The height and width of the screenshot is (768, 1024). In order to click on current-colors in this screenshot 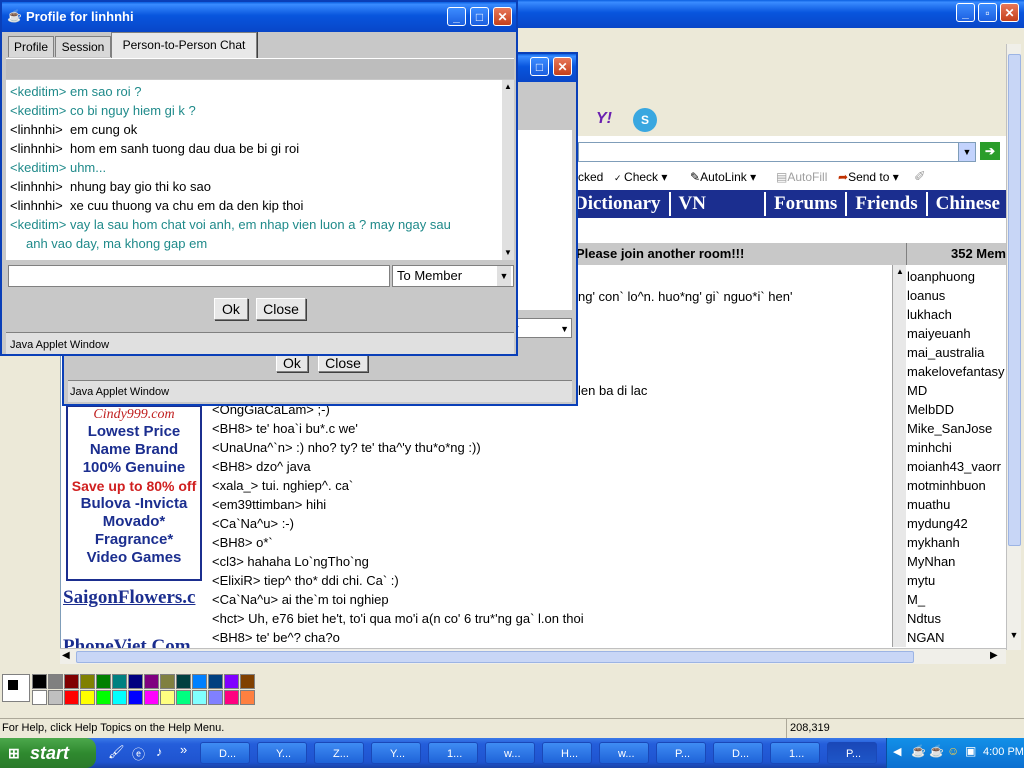, I will do `click(16, 688)`.